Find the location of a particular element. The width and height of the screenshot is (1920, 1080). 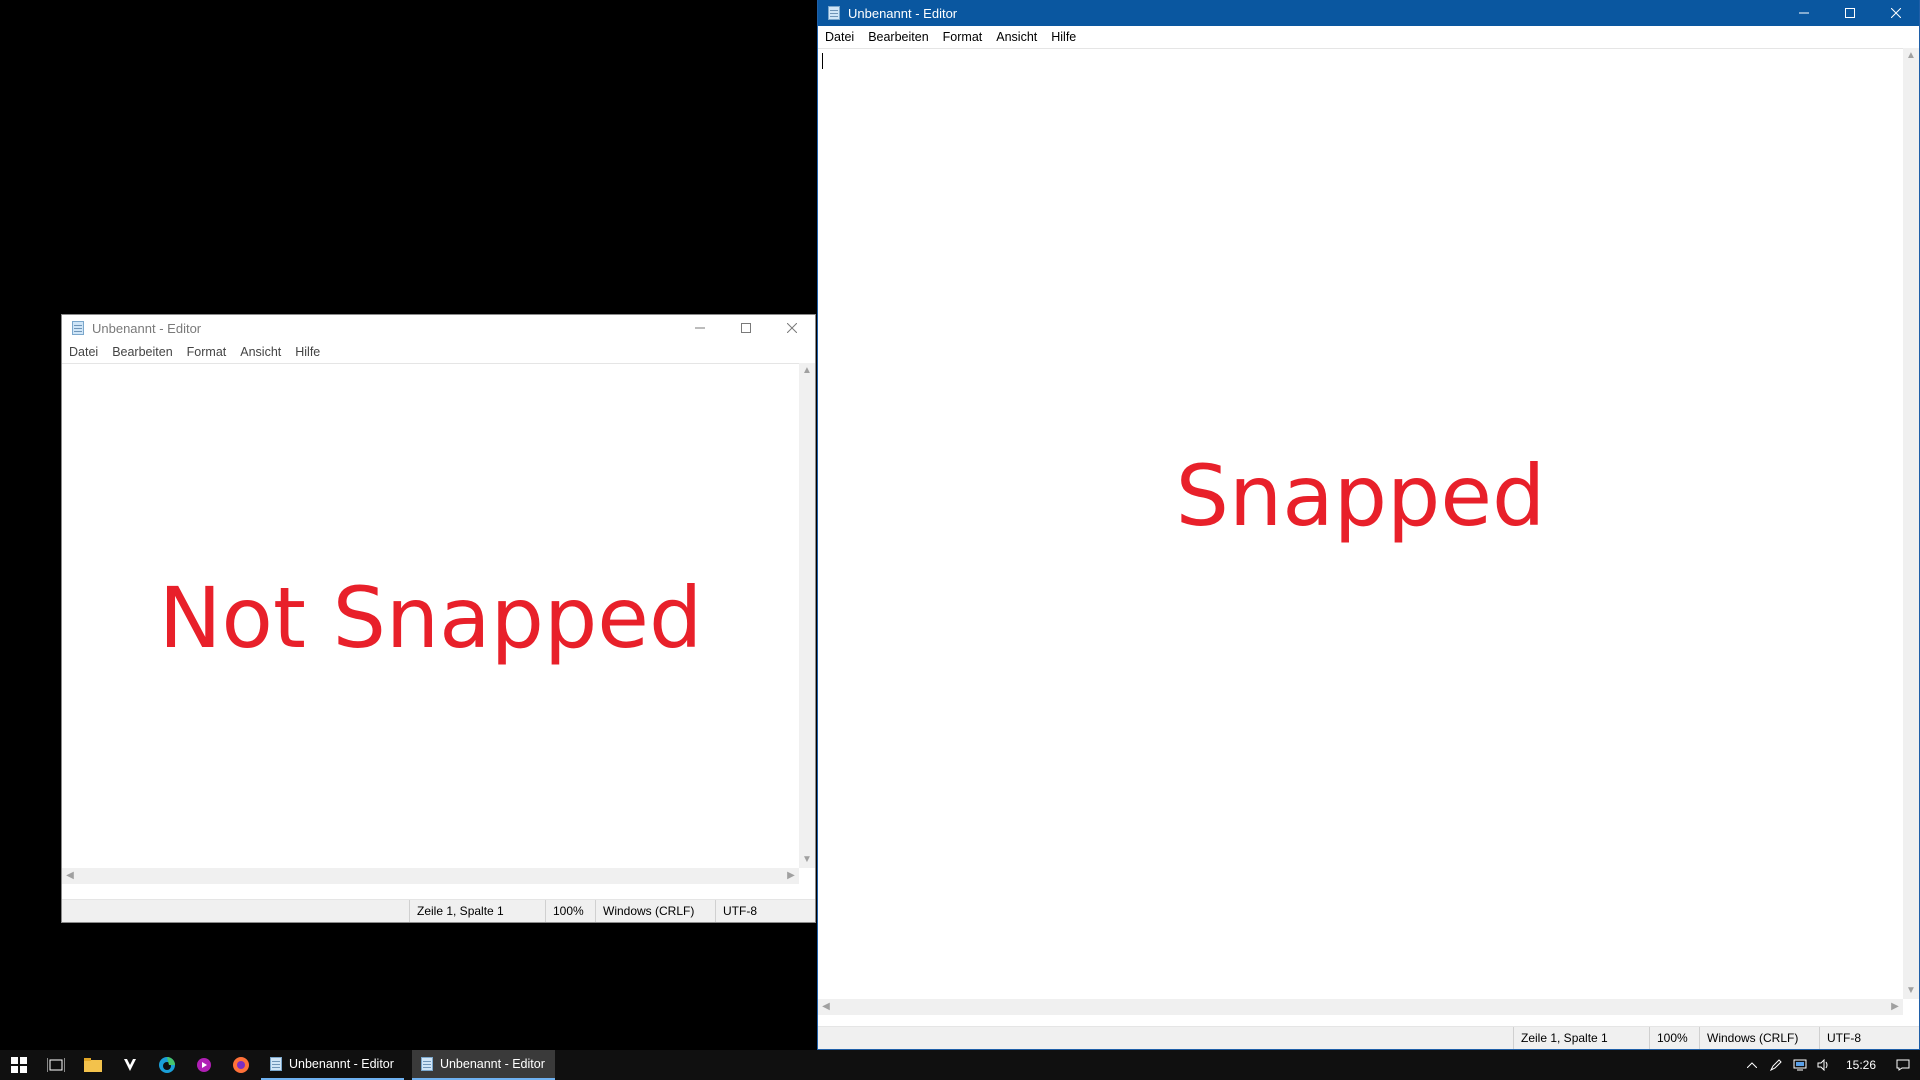

taskbar-app-notepad-1: Unbenannt - Editor is located at coordinates (332, 1065).